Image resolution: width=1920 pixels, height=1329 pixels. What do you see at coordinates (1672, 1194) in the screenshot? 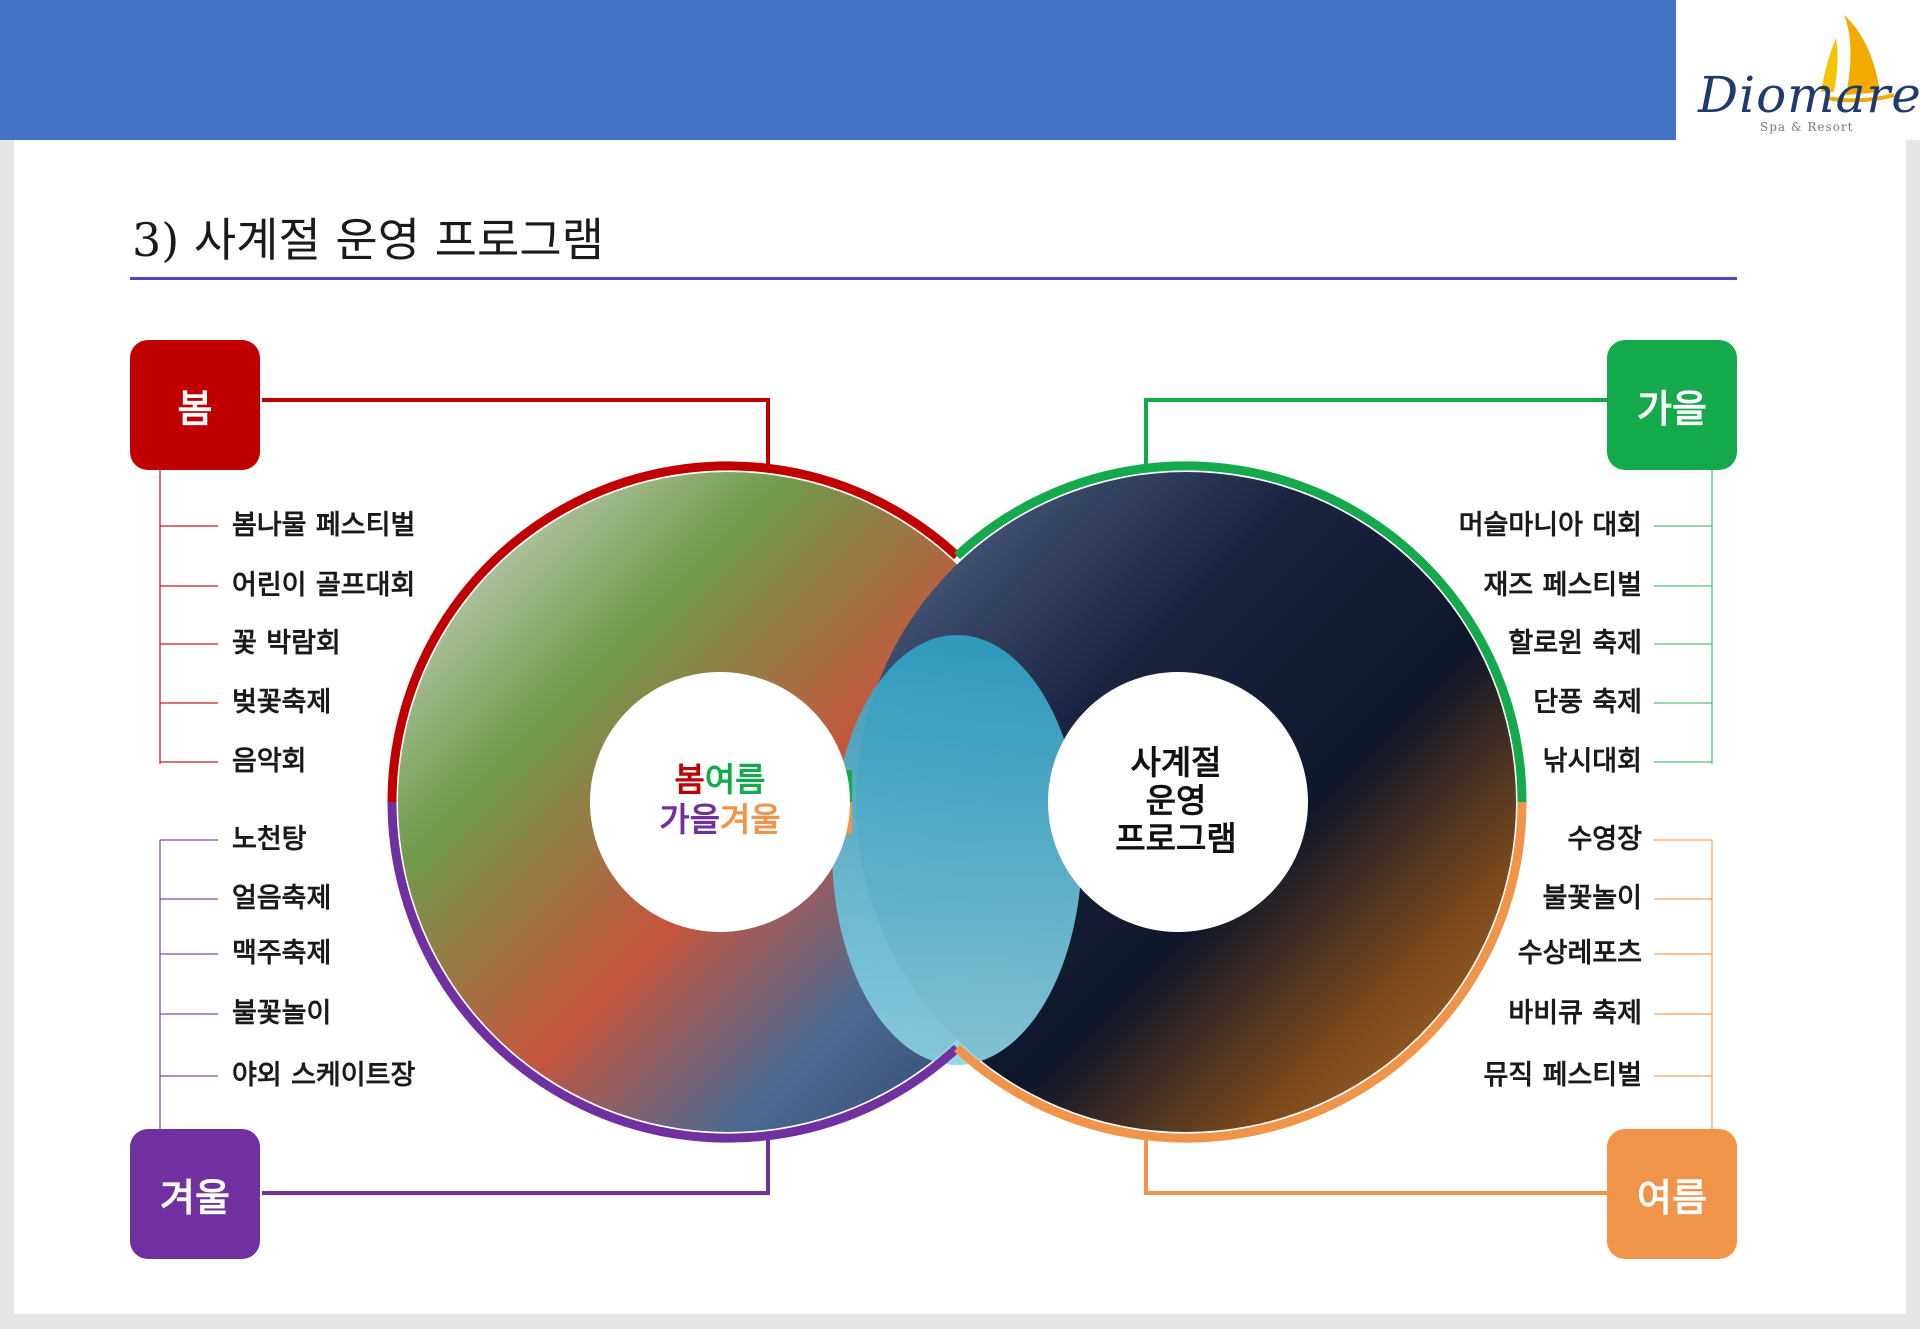
I see `summer-label-box: 여름` at bounding box center [1672, 1194].